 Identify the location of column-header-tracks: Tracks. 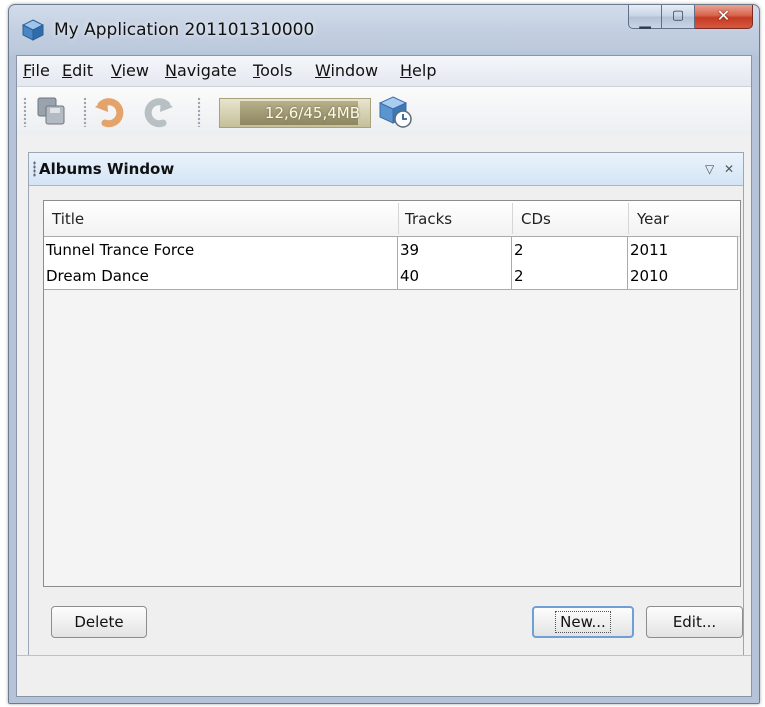
(428, 219).